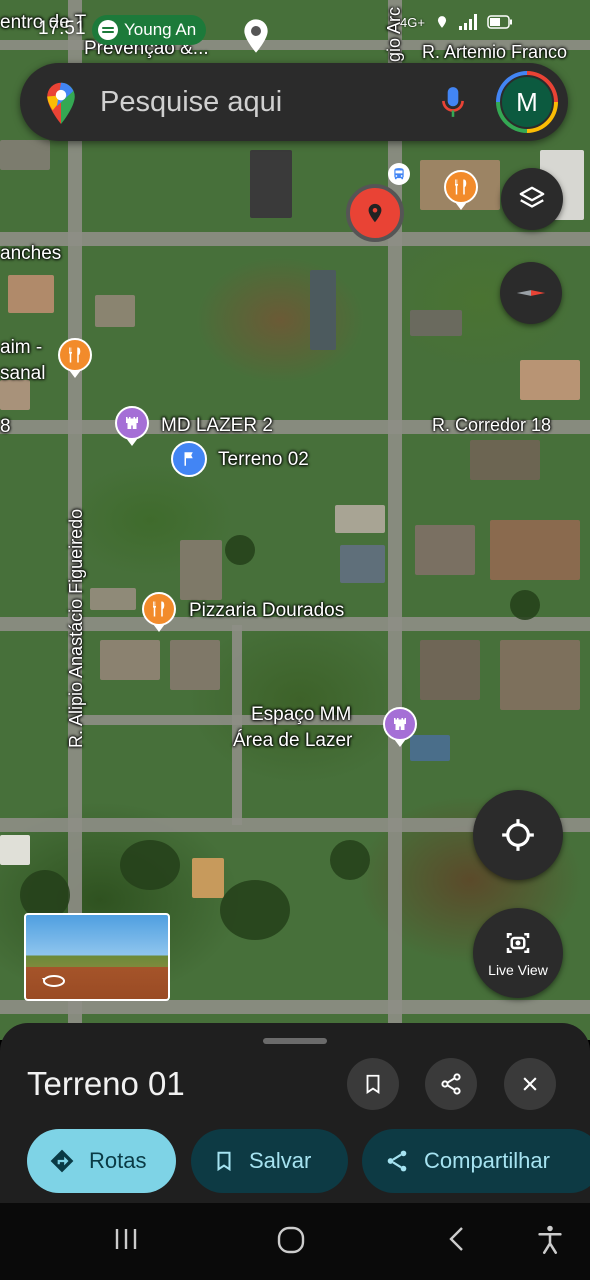 The image size is (590, 1280). What do you see at coordinates (21, 347) in the screenshot?
I see `map-label: aim -` at bounding box center [21, 347].